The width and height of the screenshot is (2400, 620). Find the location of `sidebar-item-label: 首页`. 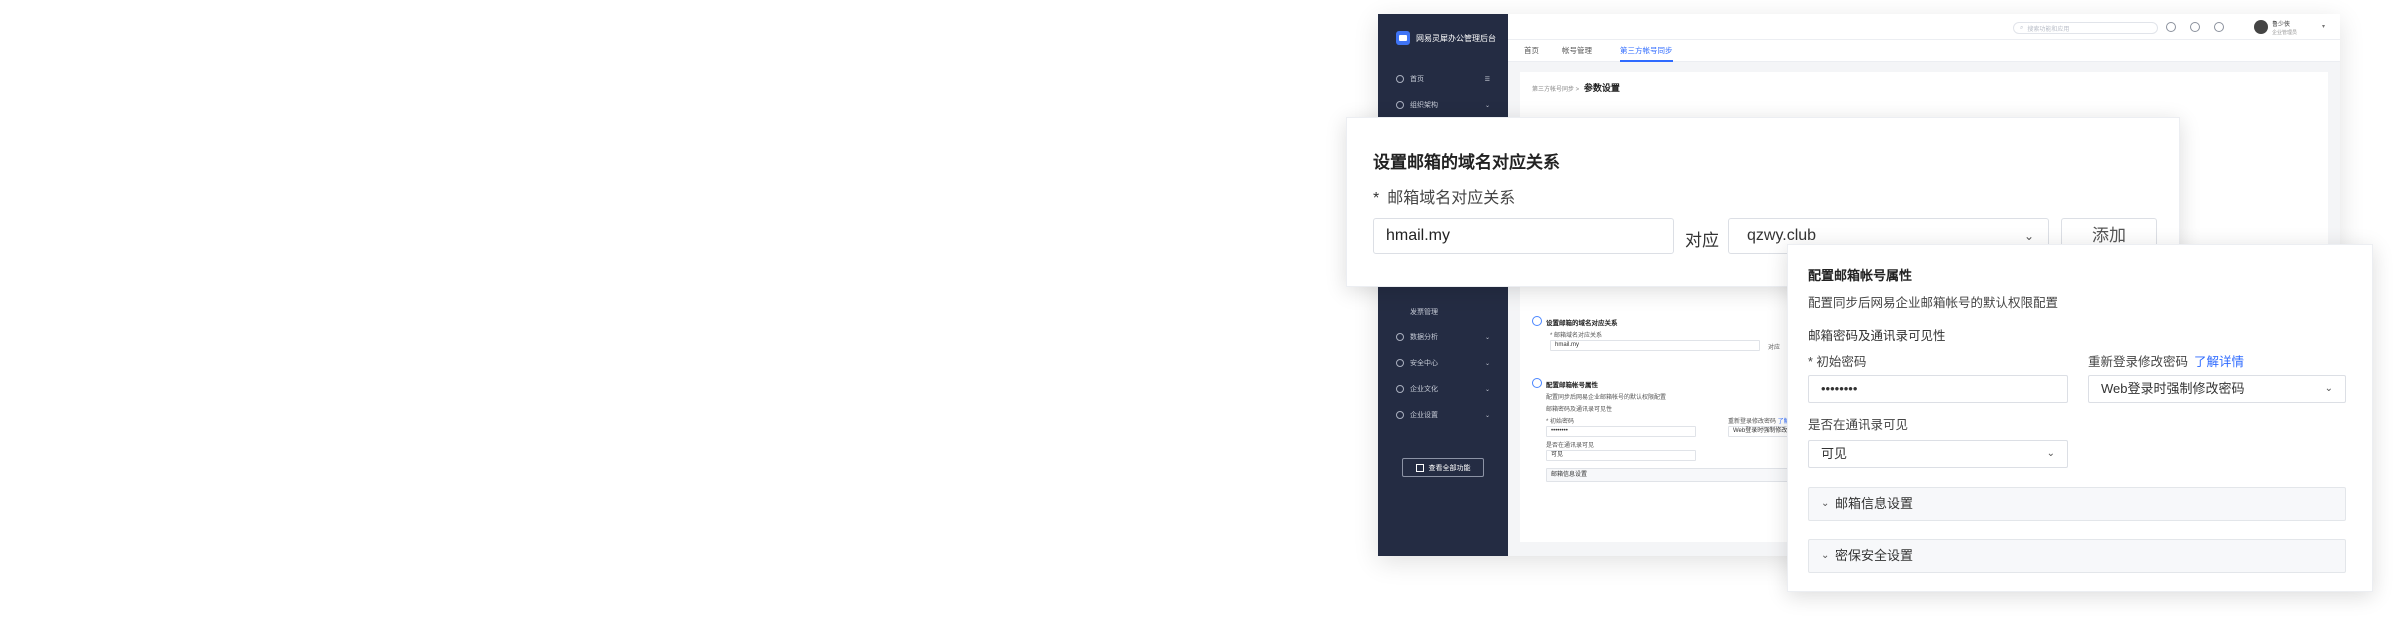

sidebar-item-label: 首页 is located at coordinates (1417, 79).